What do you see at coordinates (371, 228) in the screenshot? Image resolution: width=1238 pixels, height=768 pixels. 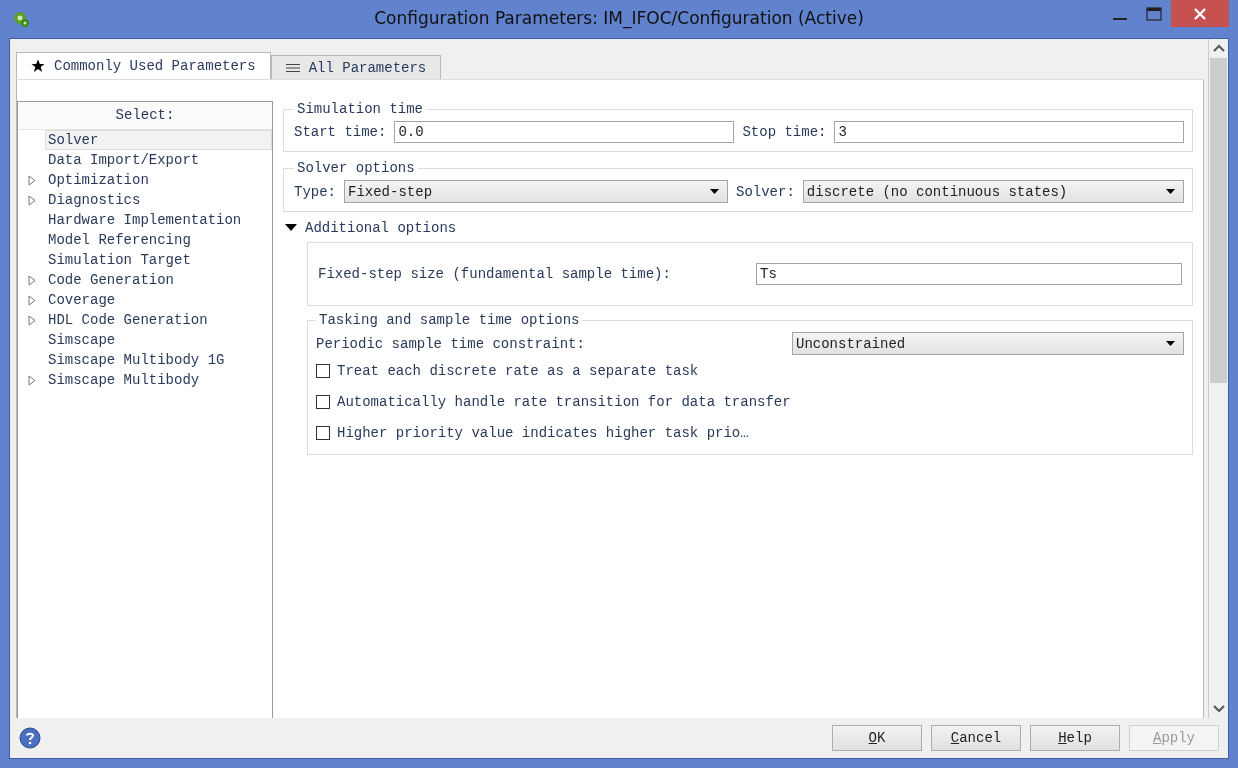 I see `section-toggle: Additional options` at bounding box center [371, 228].